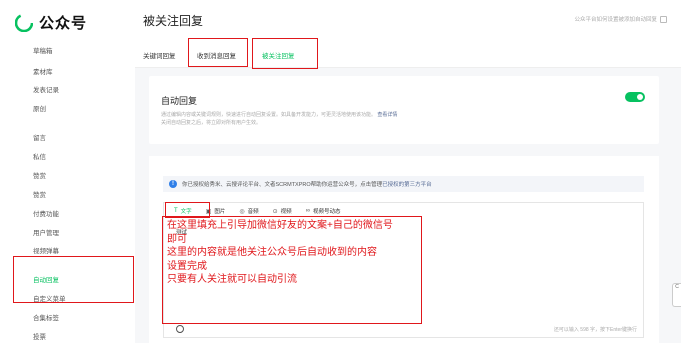  I want to click on sidebar-item-rewards: 赞赏, so click(39, 175).